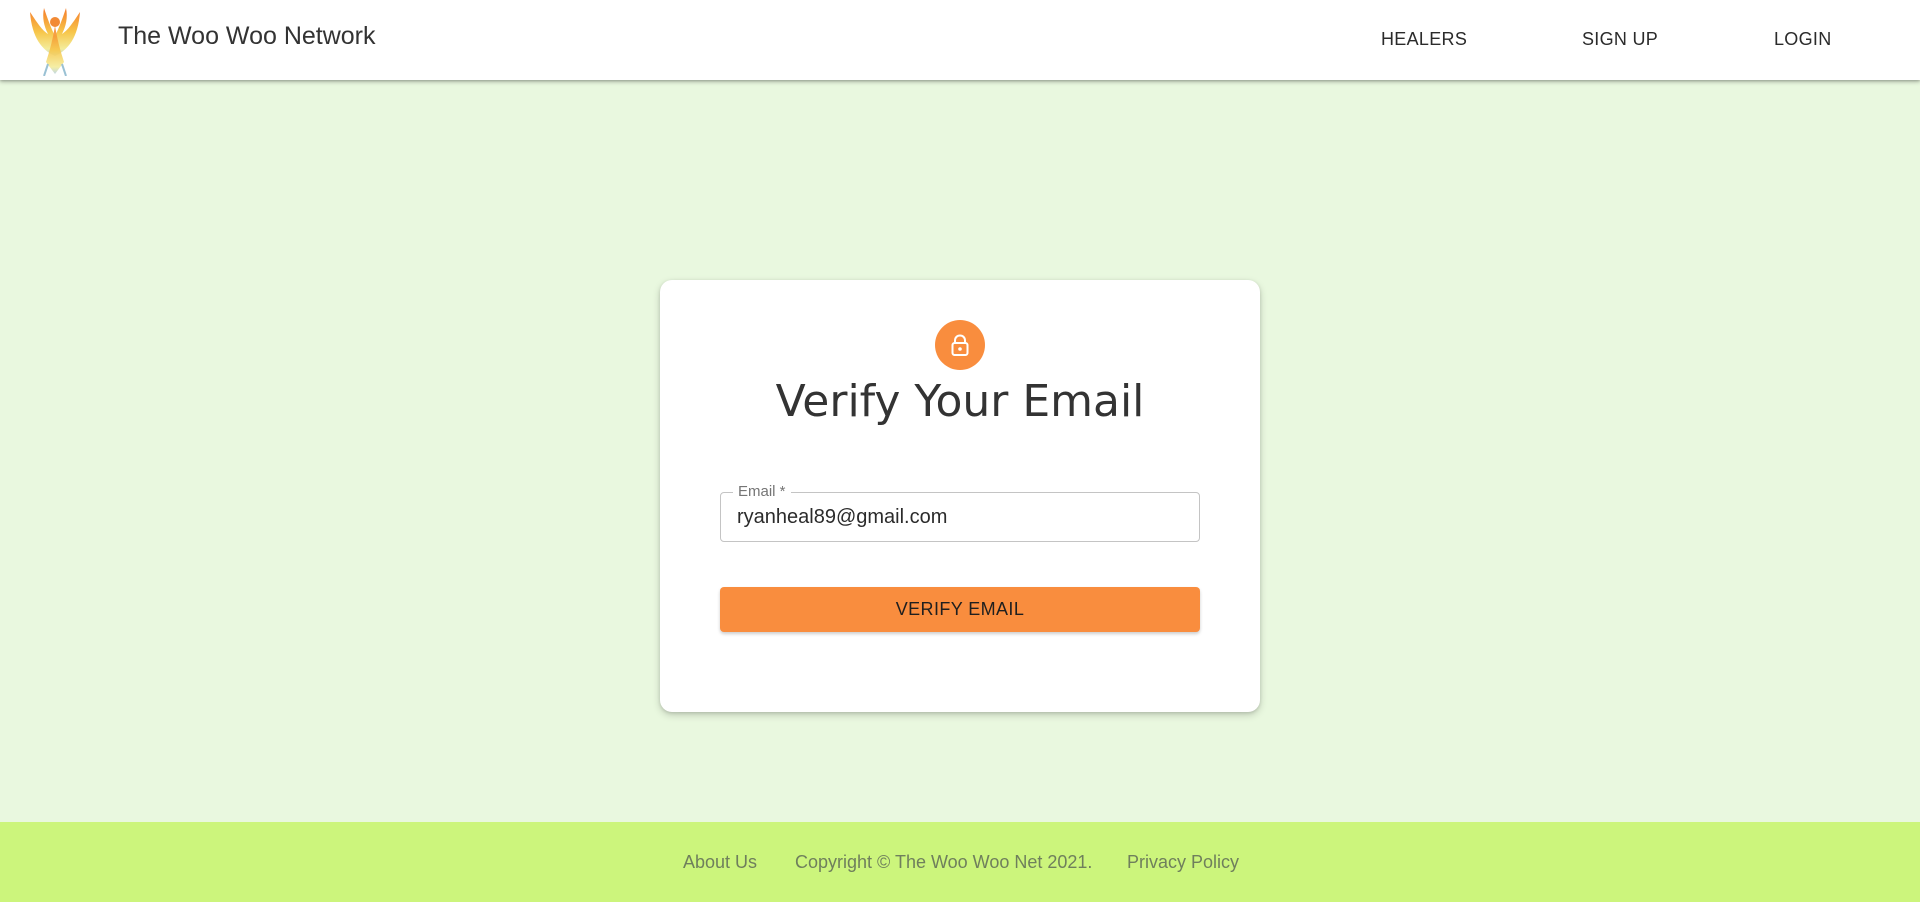  Describe the element at coordinates (960, 345) in the screenshot. I see `lock-icon` at that location.